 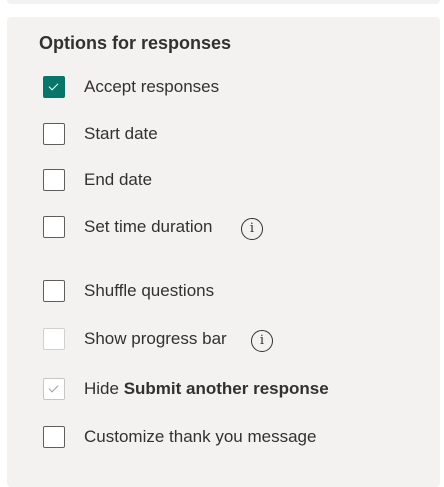 I want to click on checkbox-shuffle-questions, so click(x=54, y=291).